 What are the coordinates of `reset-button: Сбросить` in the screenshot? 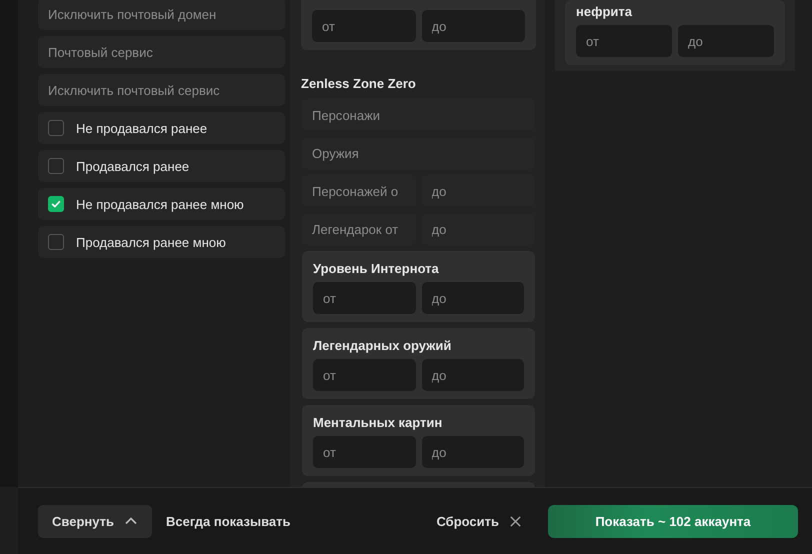 It's located at (479, 521).